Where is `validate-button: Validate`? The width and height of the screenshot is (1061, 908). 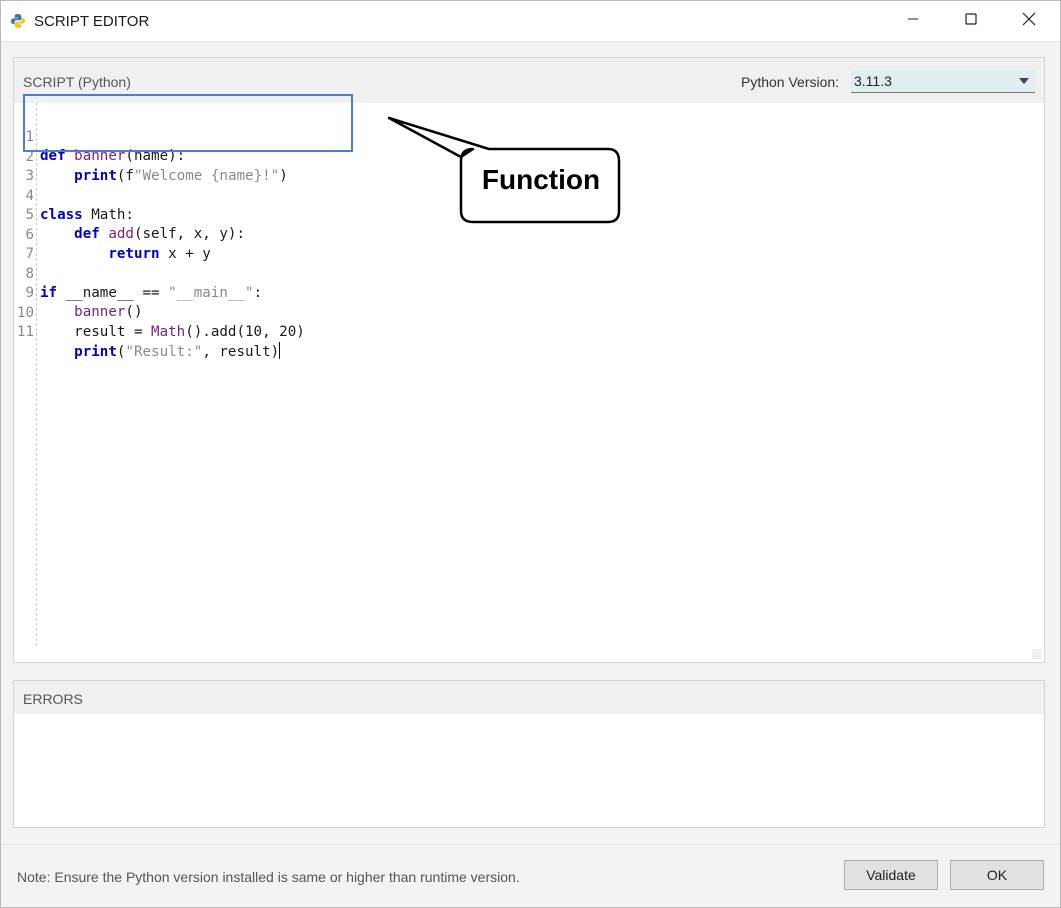 validate-button: Validate is located at coordinates (891, 875).